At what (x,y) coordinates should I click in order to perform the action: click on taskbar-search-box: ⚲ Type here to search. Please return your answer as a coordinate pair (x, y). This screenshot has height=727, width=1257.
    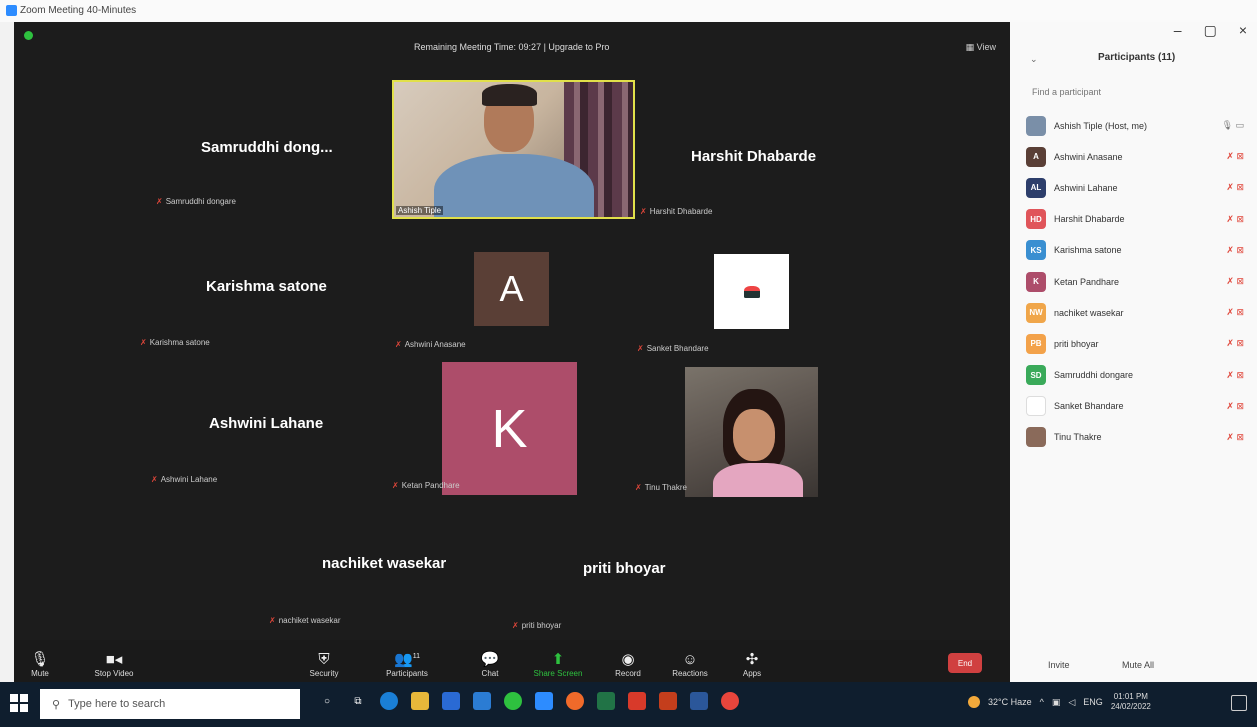
    Looking at the image, I should click on (170, 704).